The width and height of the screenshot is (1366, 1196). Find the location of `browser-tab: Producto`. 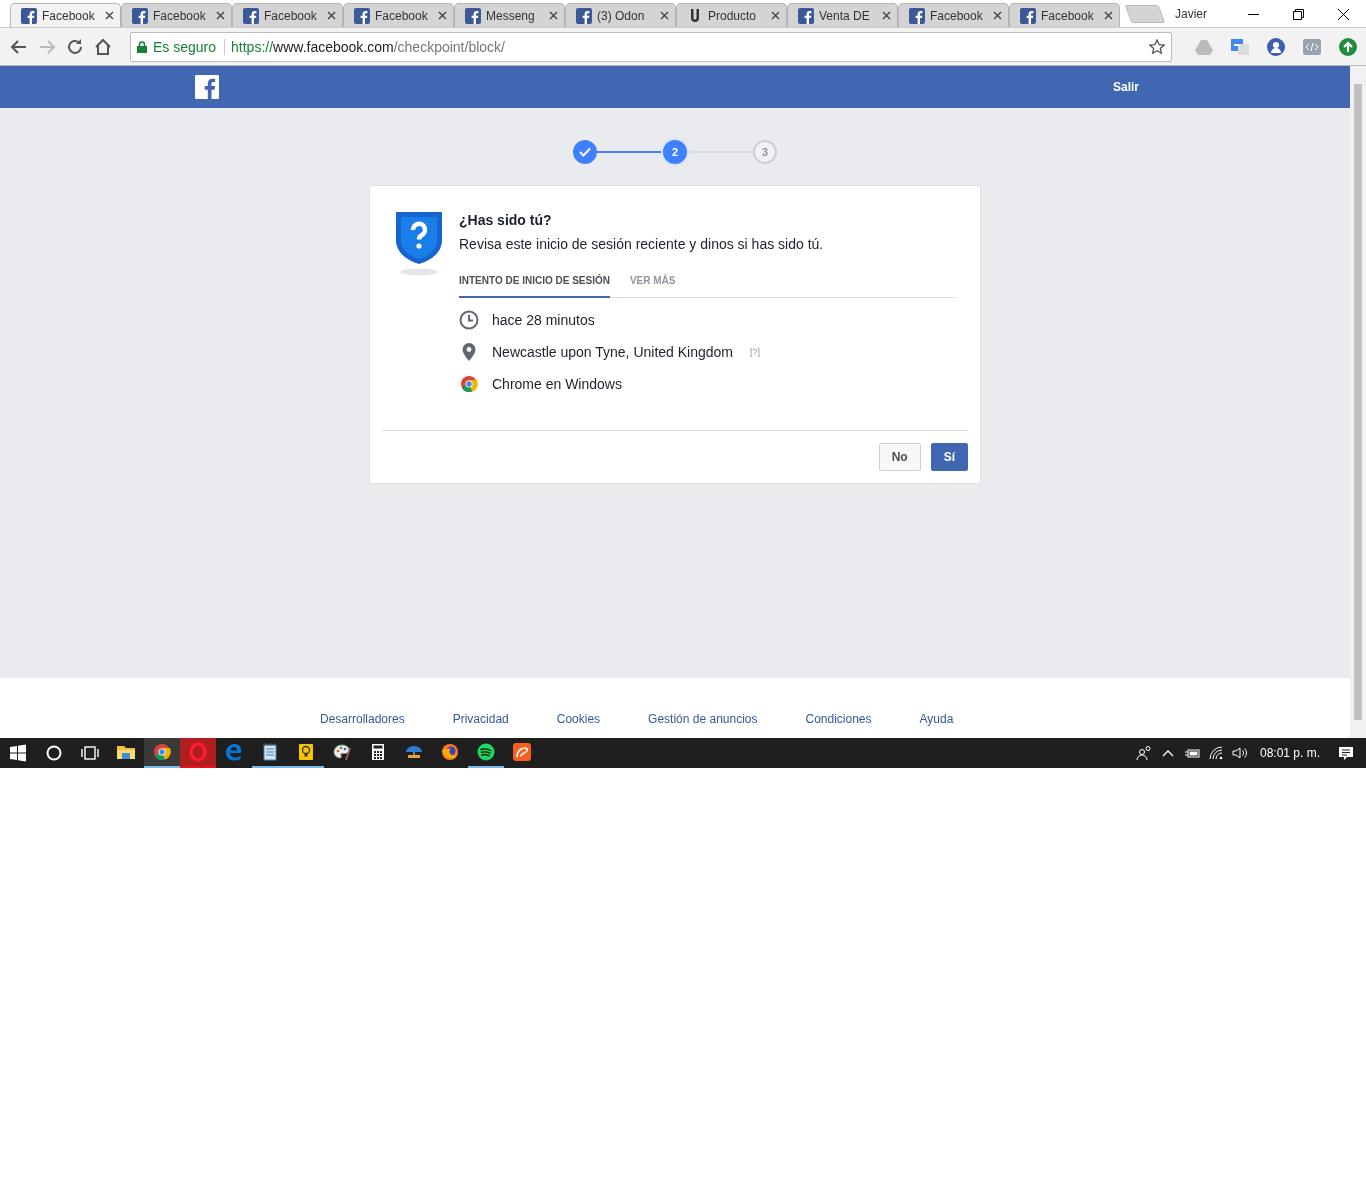

browser-tab: Producto is located at coordinates (731, 15).